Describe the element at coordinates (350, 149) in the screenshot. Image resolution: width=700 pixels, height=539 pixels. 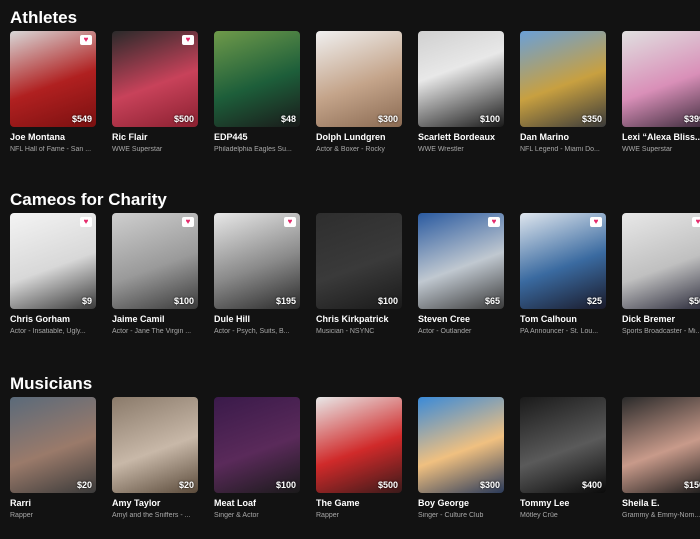
I see `talent-subtitle: Actor & Boxer - Rocky` at that location.